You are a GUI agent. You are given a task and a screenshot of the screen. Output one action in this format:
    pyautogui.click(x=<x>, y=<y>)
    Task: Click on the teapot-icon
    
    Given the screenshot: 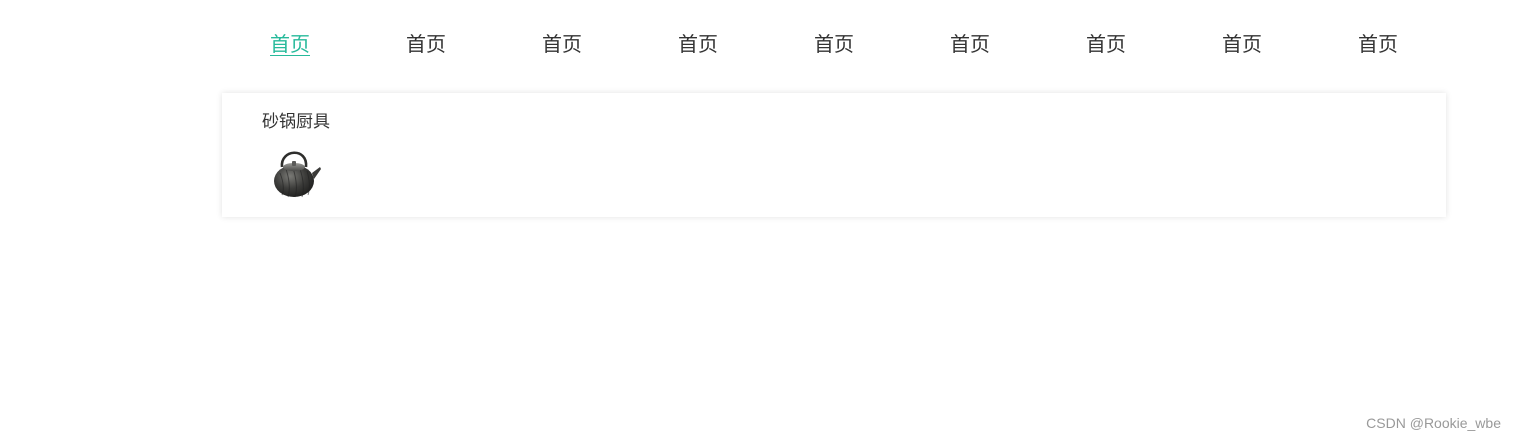 What is the action you would take?
    pyautogui.click(x=296, y=171)
    